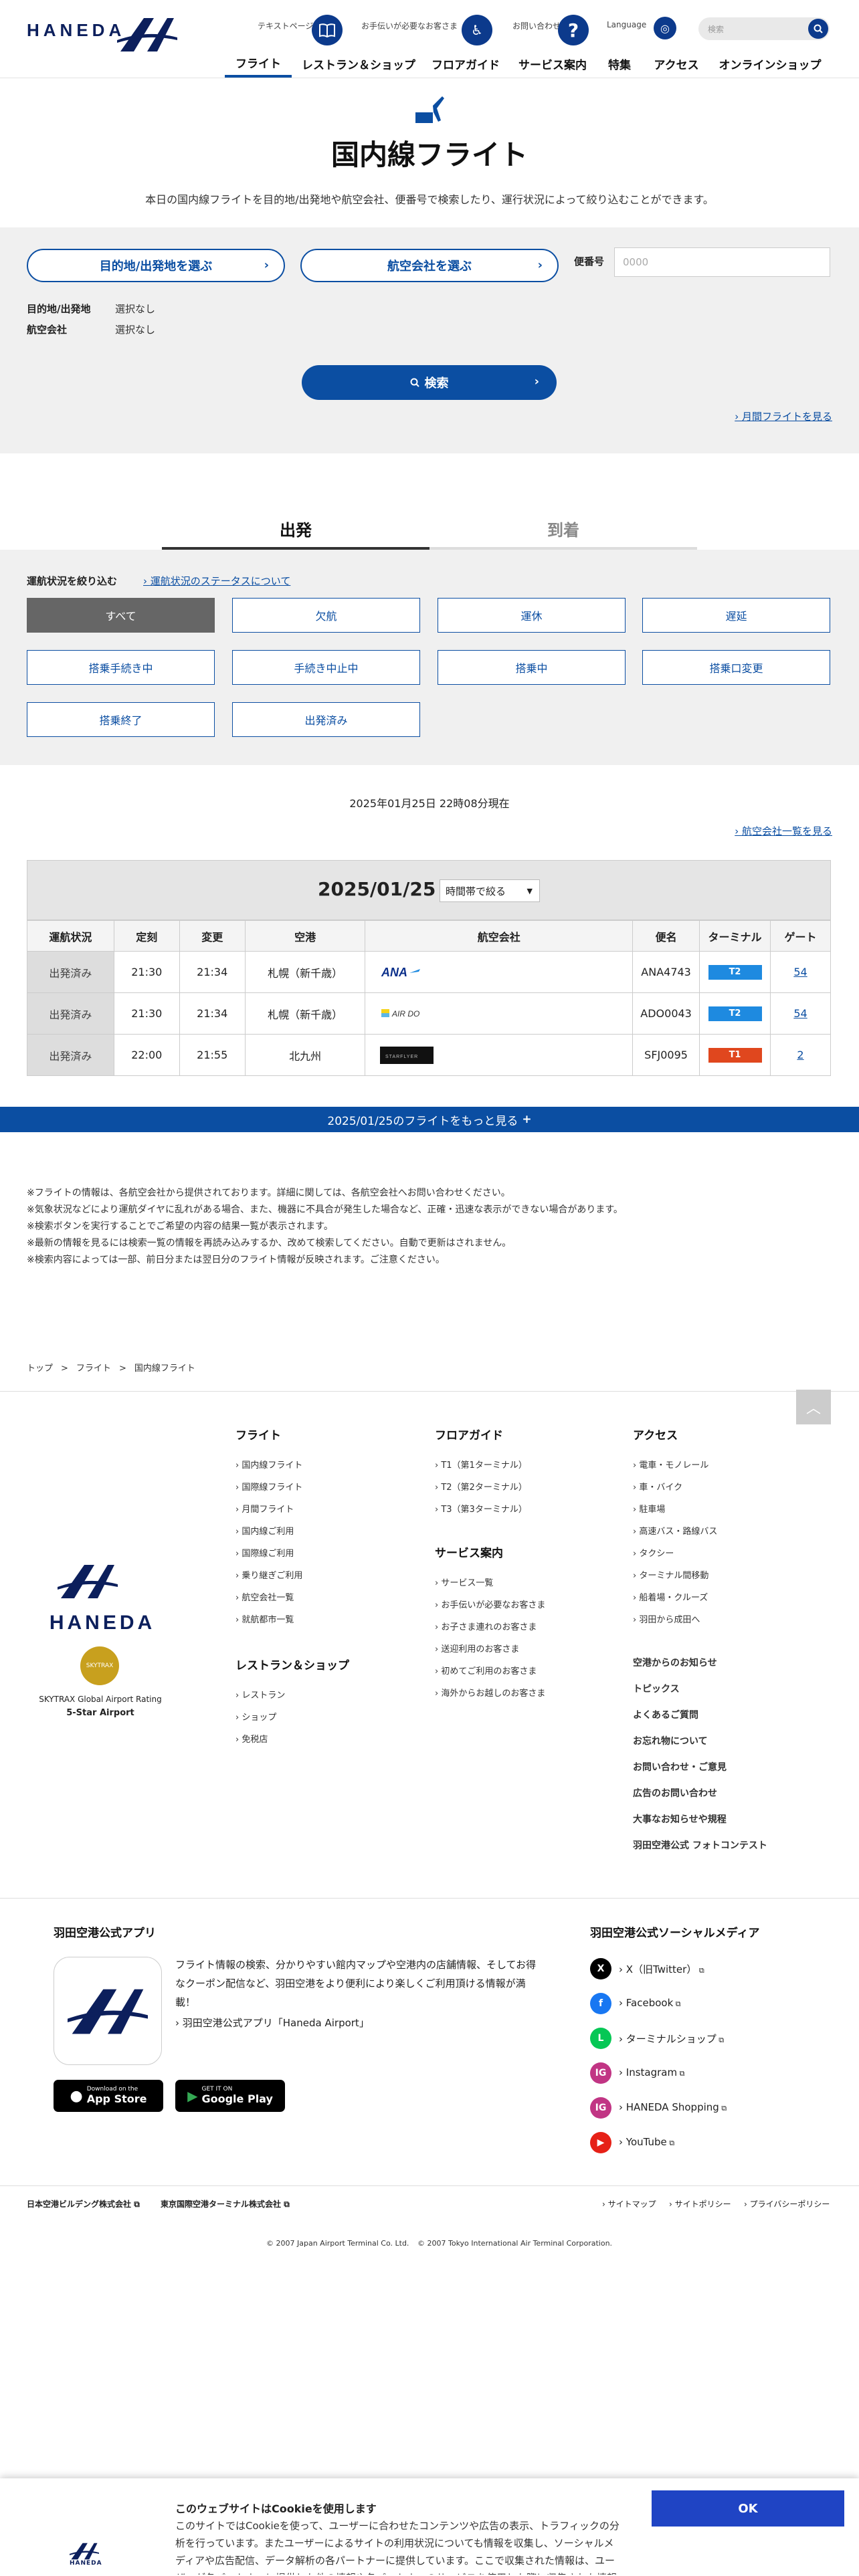 The height and width of the screenshot is (2576, 859). What do you see at coordinates (600, 2142) in the screenshot?
I see `social-icon: ▶` at bounding box center [600, 2142].